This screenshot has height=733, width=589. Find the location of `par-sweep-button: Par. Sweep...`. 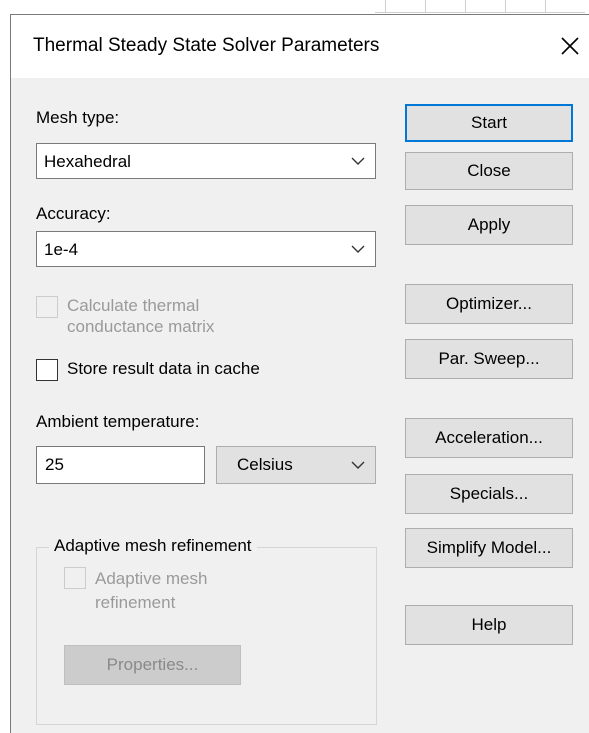

par-sweep-button: Par. Sweep... is located at coordinates (489, 359).